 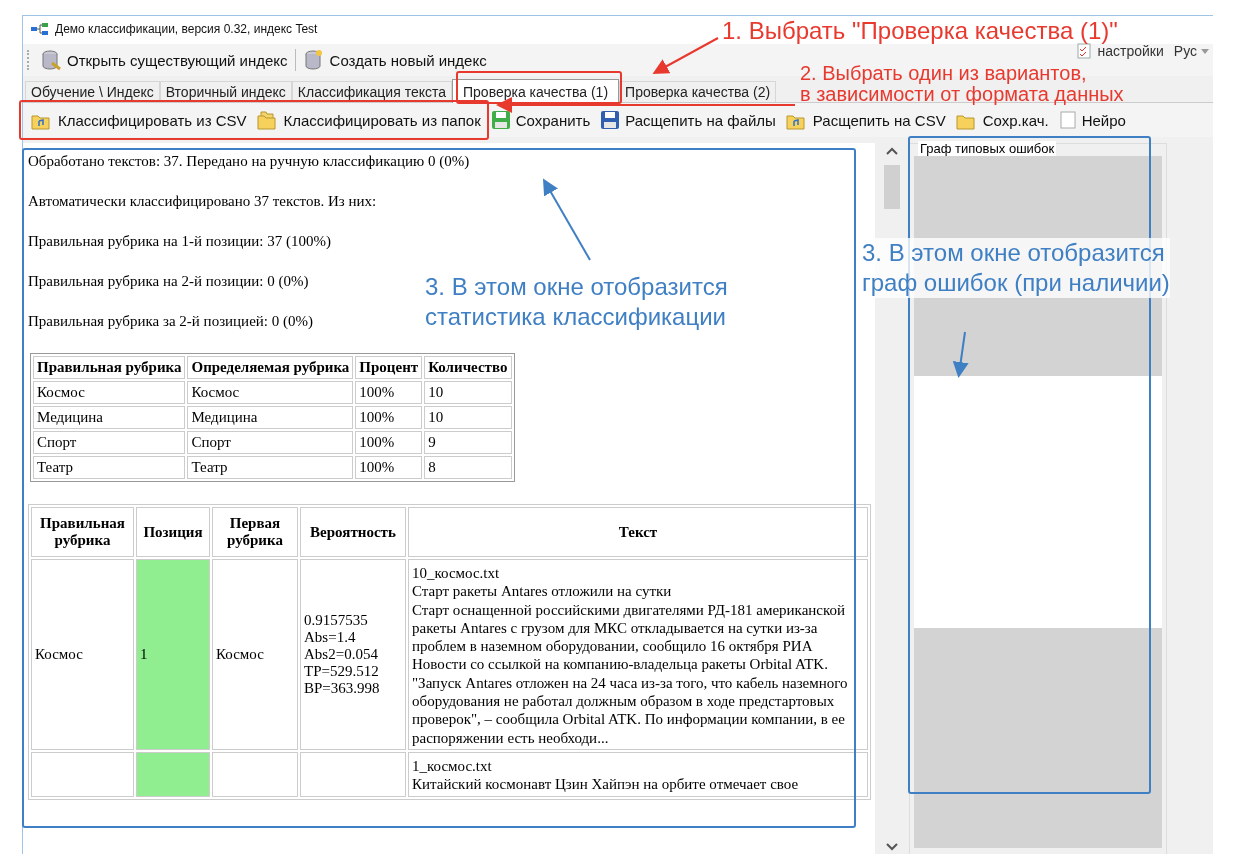 I want to click on column-header: Процент, so click(x=389, y=367).